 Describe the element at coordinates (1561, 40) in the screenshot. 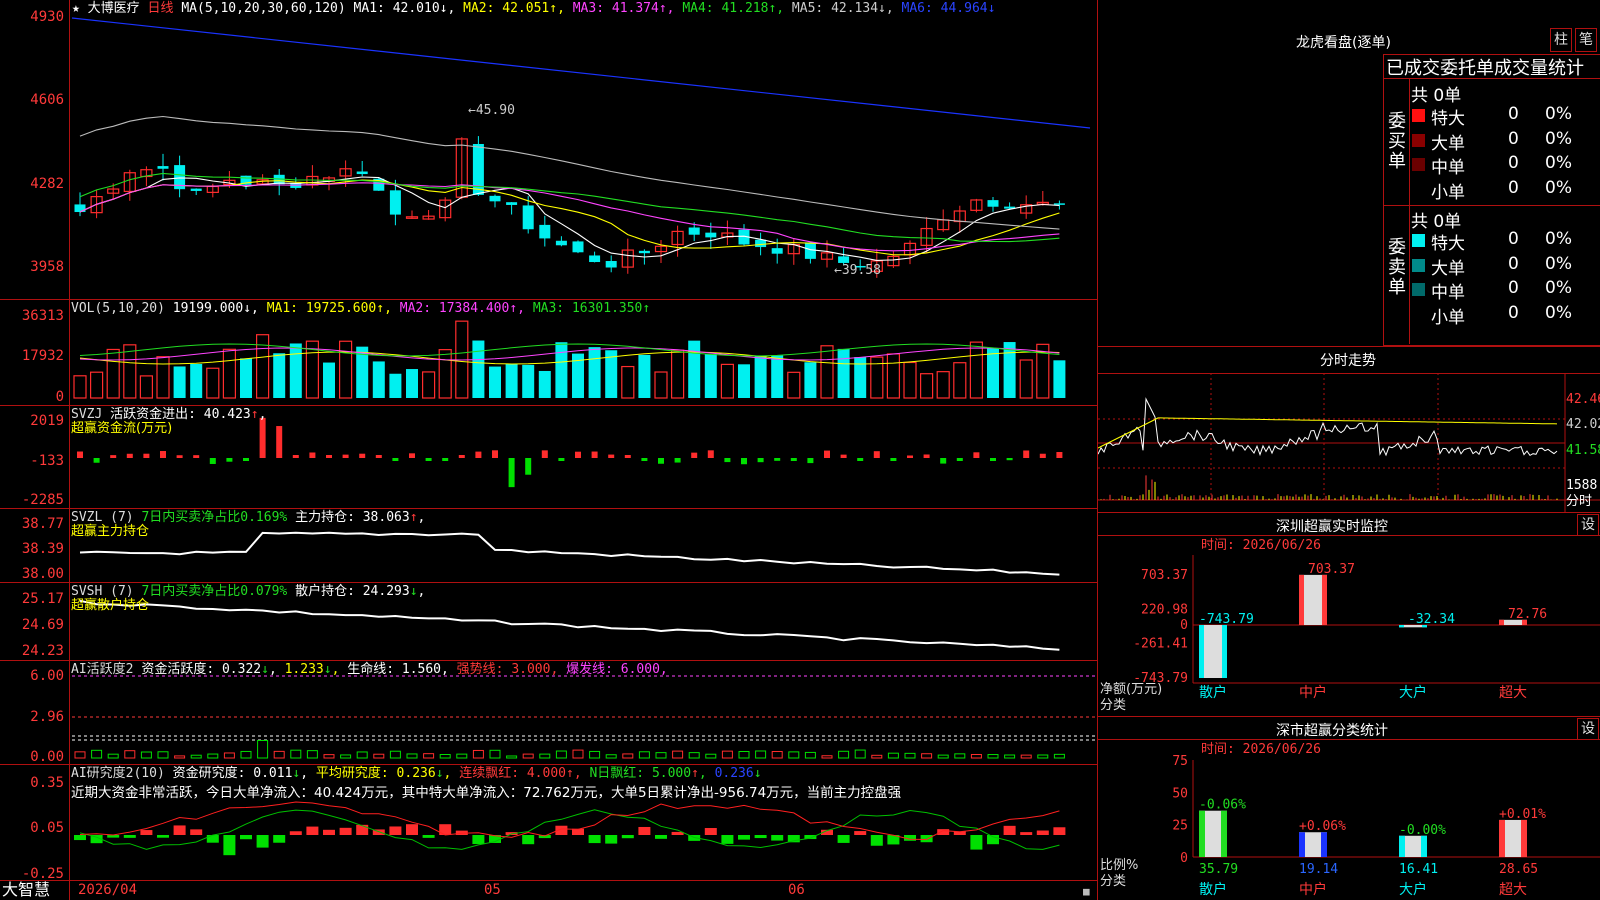

I see `column-view-button: 柱` at that location.